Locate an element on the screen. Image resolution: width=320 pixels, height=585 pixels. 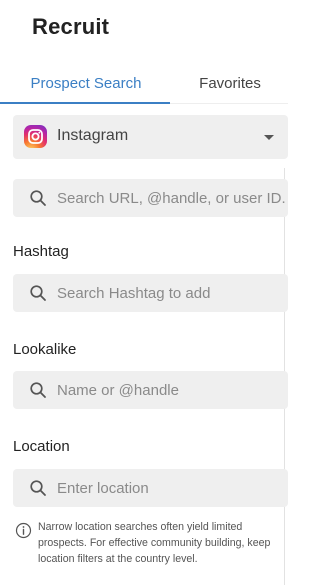
info-icon is located at coordinates (23, 530).